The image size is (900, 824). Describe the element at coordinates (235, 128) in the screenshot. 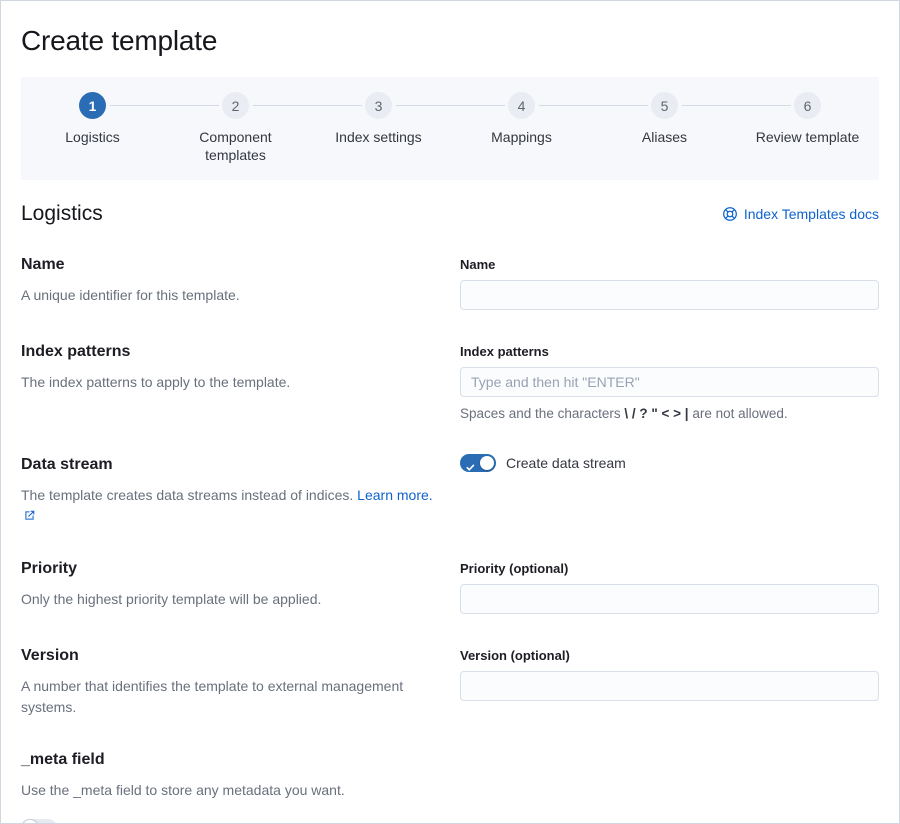

I see `stepper-step-component-templates: 2 Component templates` at that location.